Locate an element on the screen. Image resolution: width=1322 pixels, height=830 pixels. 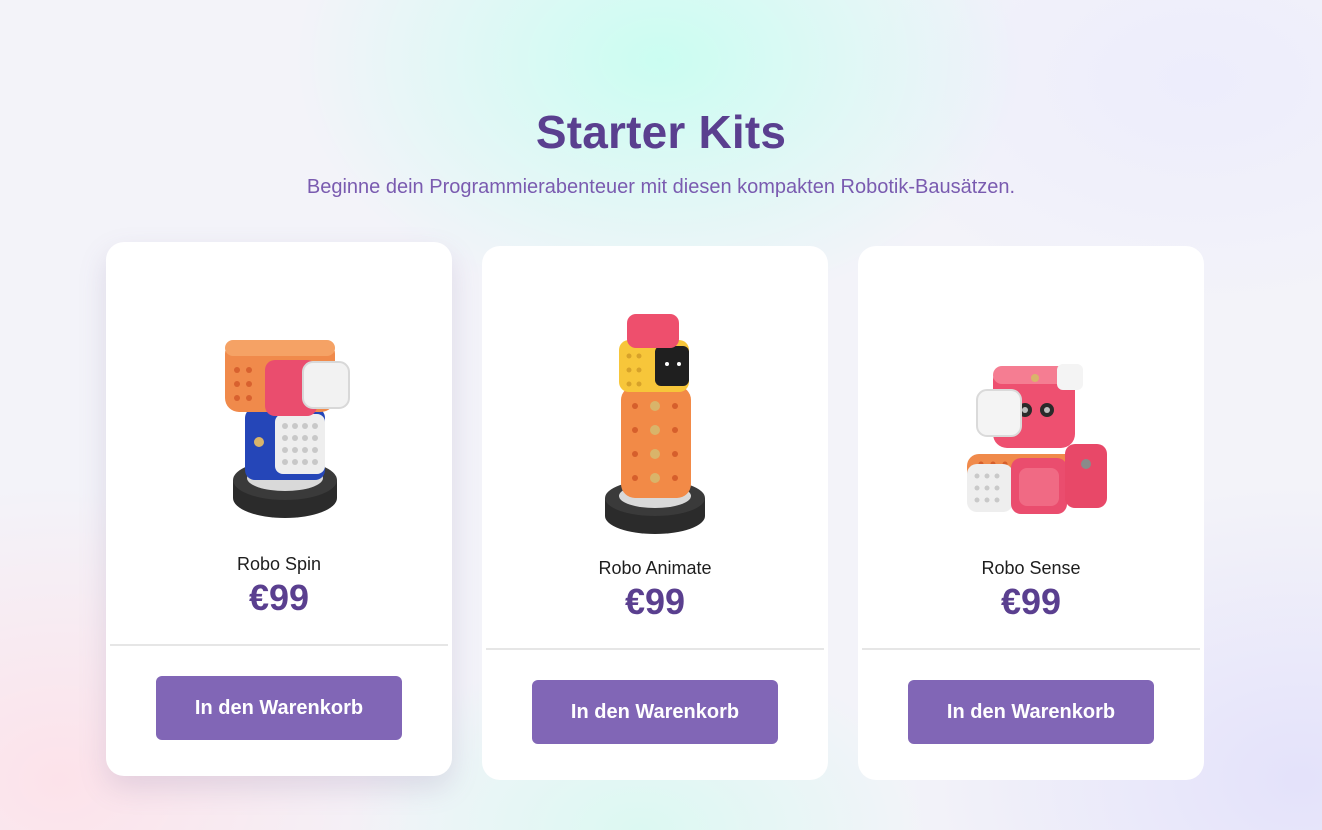
product-name: Robo Sense is located at coordinates (1031, 568).